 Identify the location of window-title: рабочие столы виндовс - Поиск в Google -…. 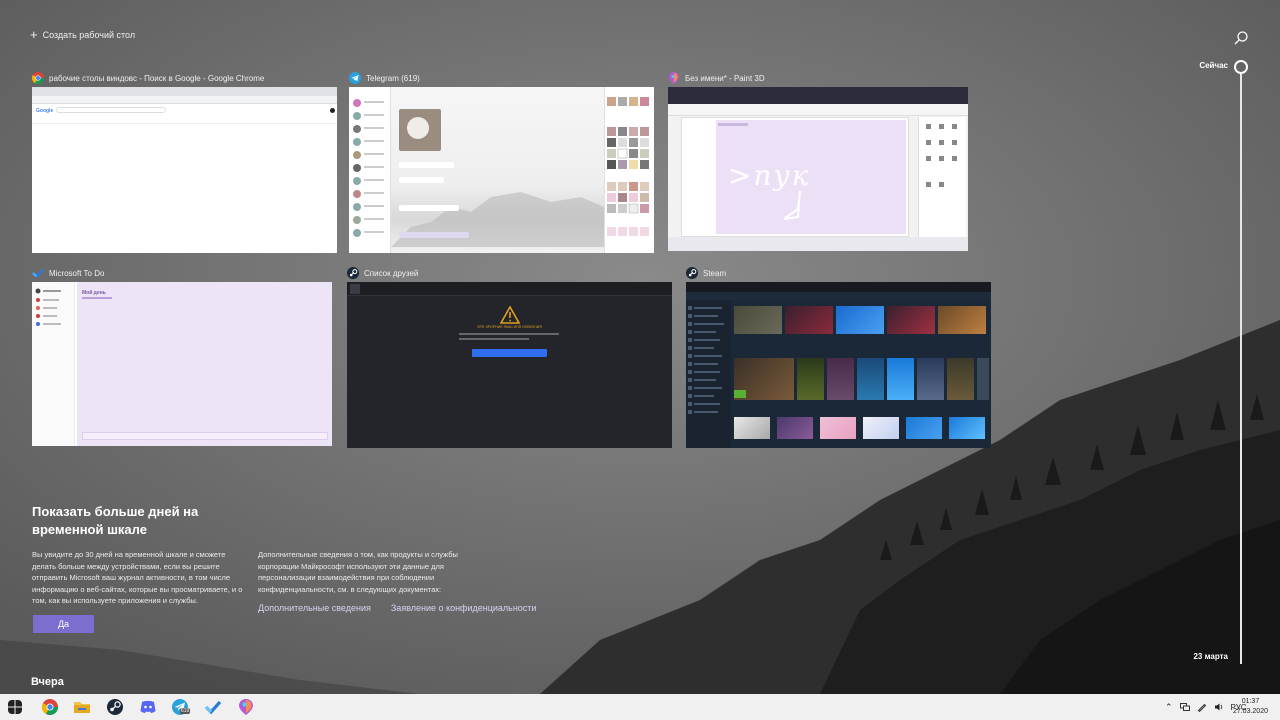
(157, 78).